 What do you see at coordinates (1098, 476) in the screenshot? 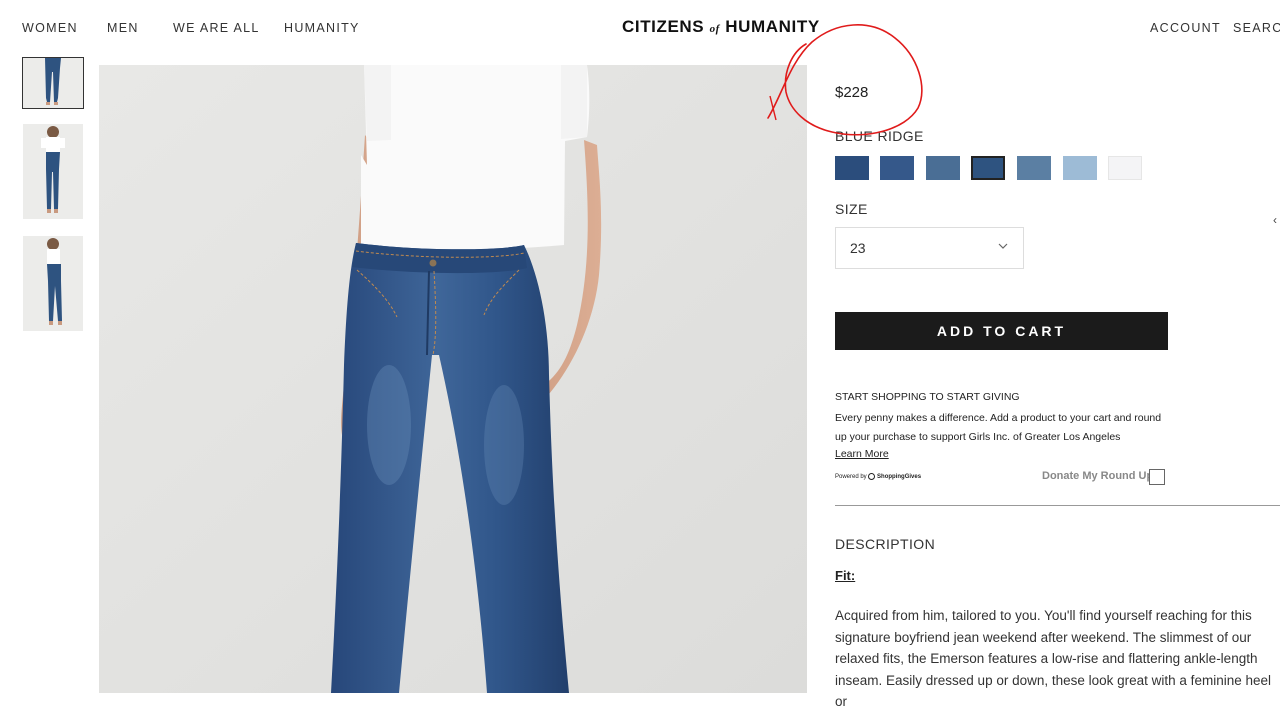
I see `donate-label: Donate My Round Up` at bounding box center [1098, 476].